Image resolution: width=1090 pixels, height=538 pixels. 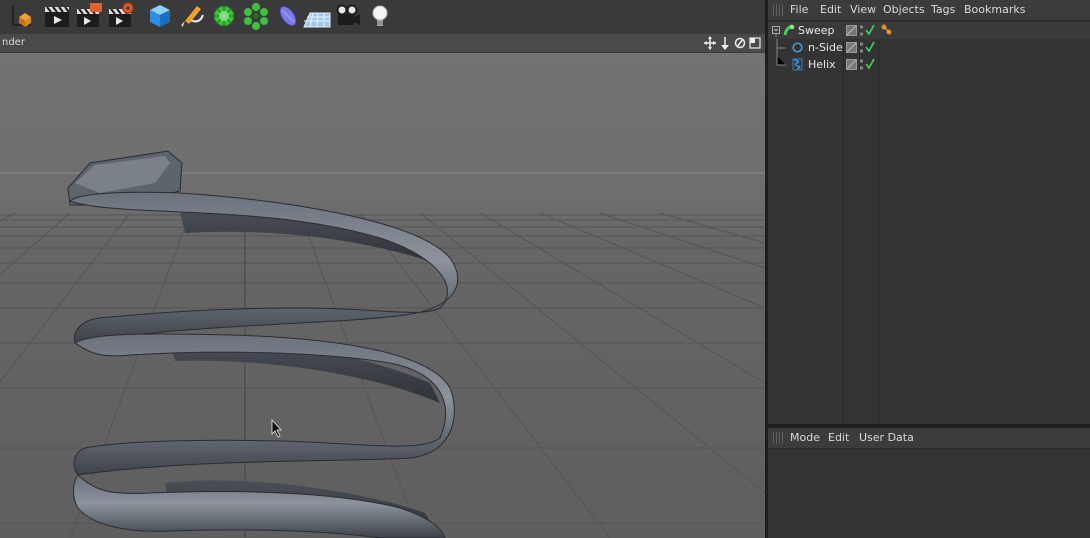 I want to click on cube-primitive-icon, so click(x=160, y=16).